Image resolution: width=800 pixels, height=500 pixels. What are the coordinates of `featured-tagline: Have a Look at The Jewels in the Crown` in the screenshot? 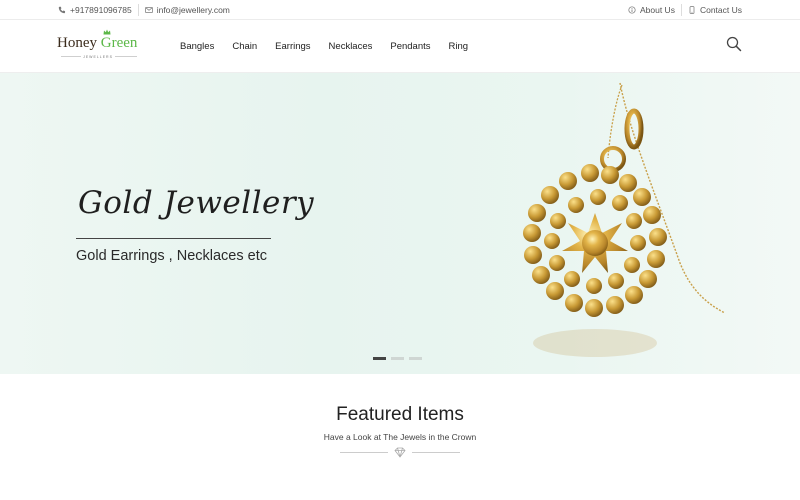 It's located at (400, 437).